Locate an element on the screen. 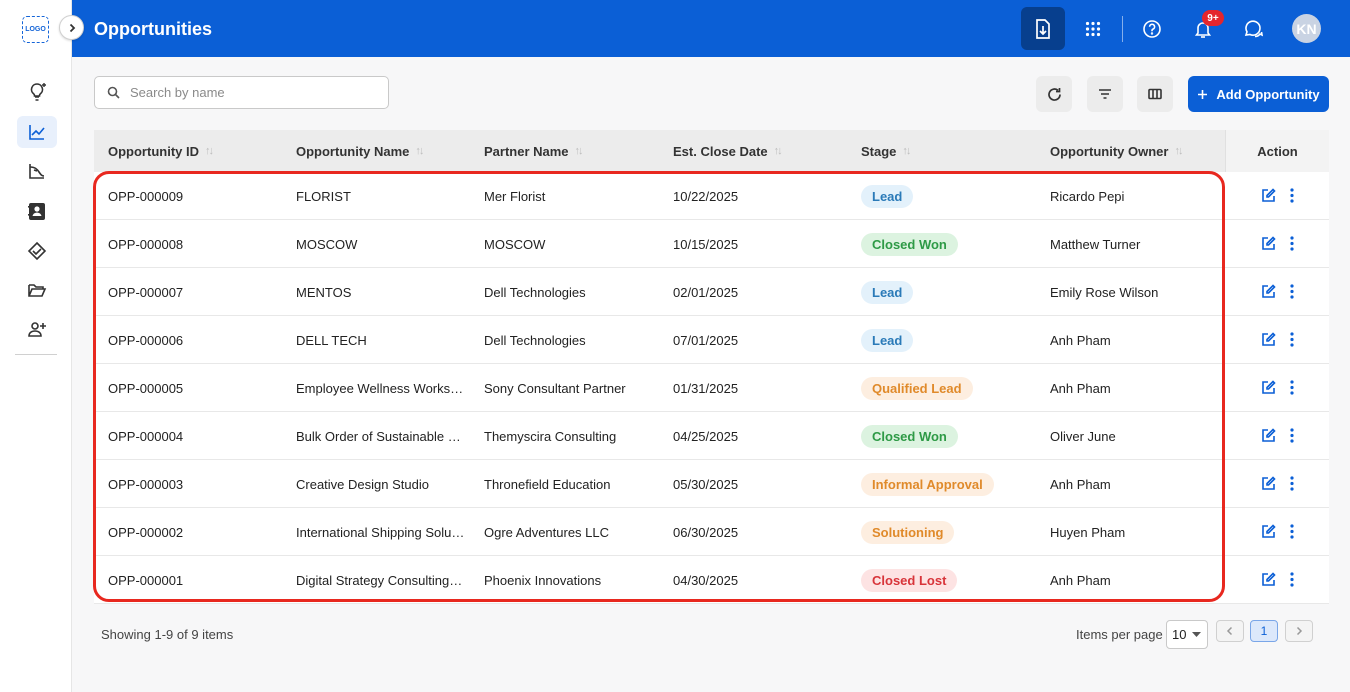  pagination-summary: Showing 1-9 of 9 items is located at coordinates (167, 634).